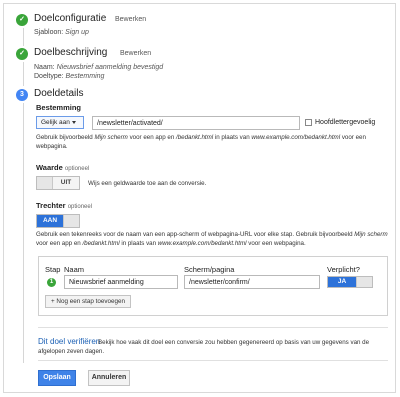 The height and width of the screenshot is (397, 400). I want to click on step-1-edit-link: Bewerken, so click(130, 19).